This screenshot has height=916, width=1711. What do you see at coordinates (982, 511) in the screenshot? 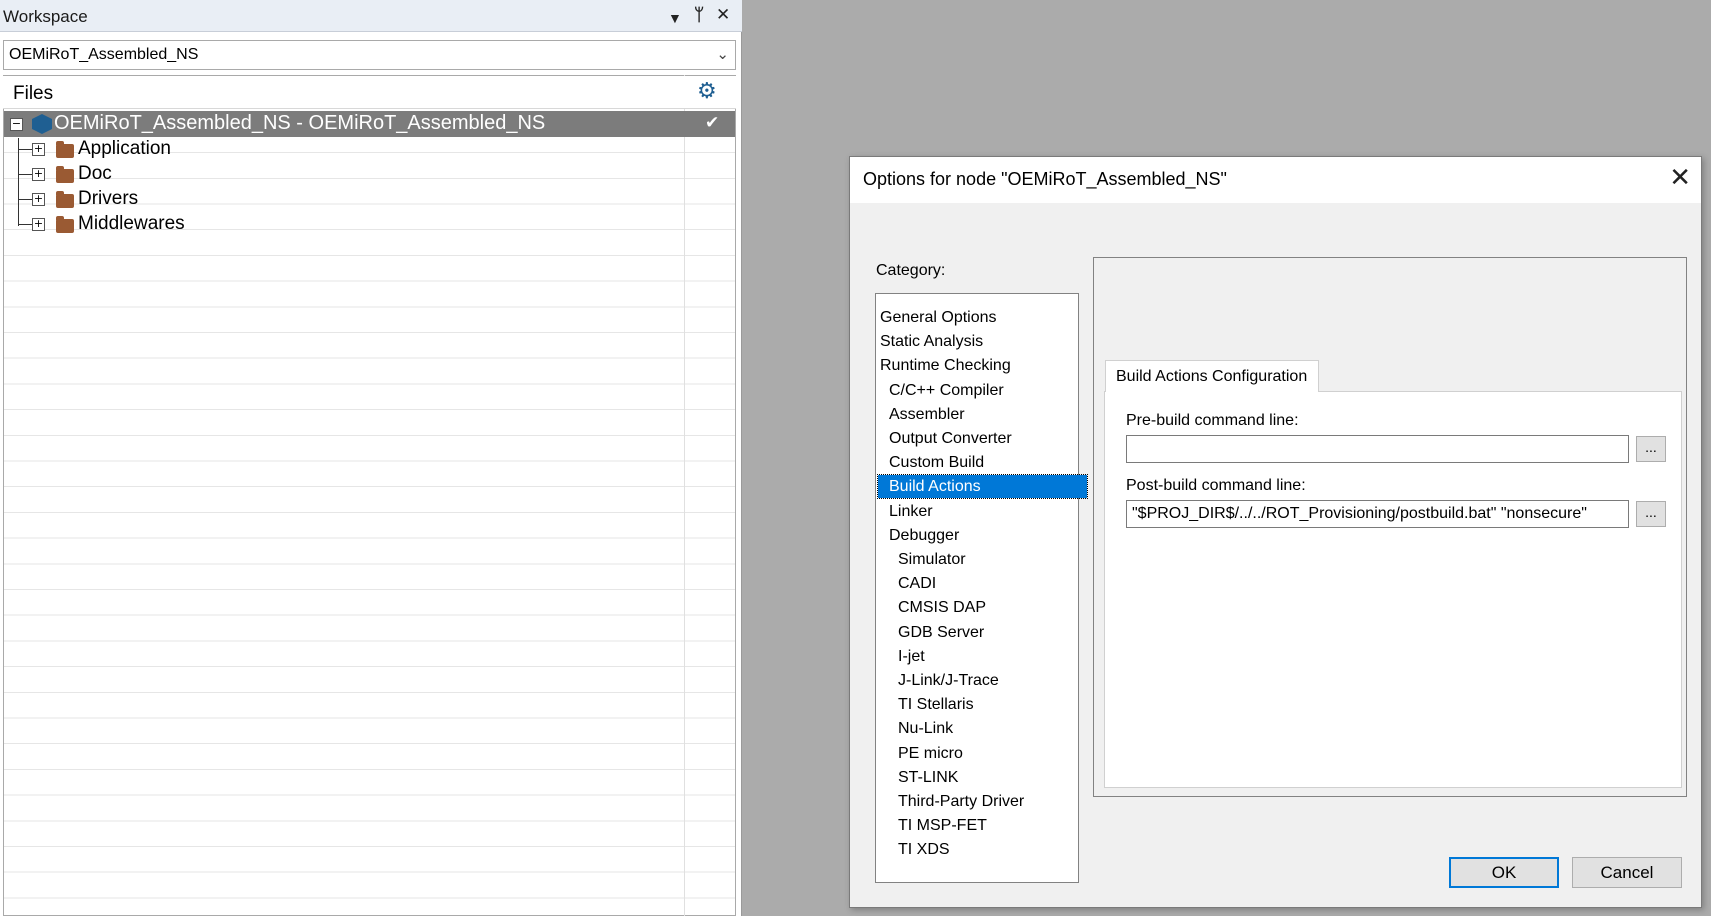
I see `category-item: Linker` at bounding box center [982, 511].